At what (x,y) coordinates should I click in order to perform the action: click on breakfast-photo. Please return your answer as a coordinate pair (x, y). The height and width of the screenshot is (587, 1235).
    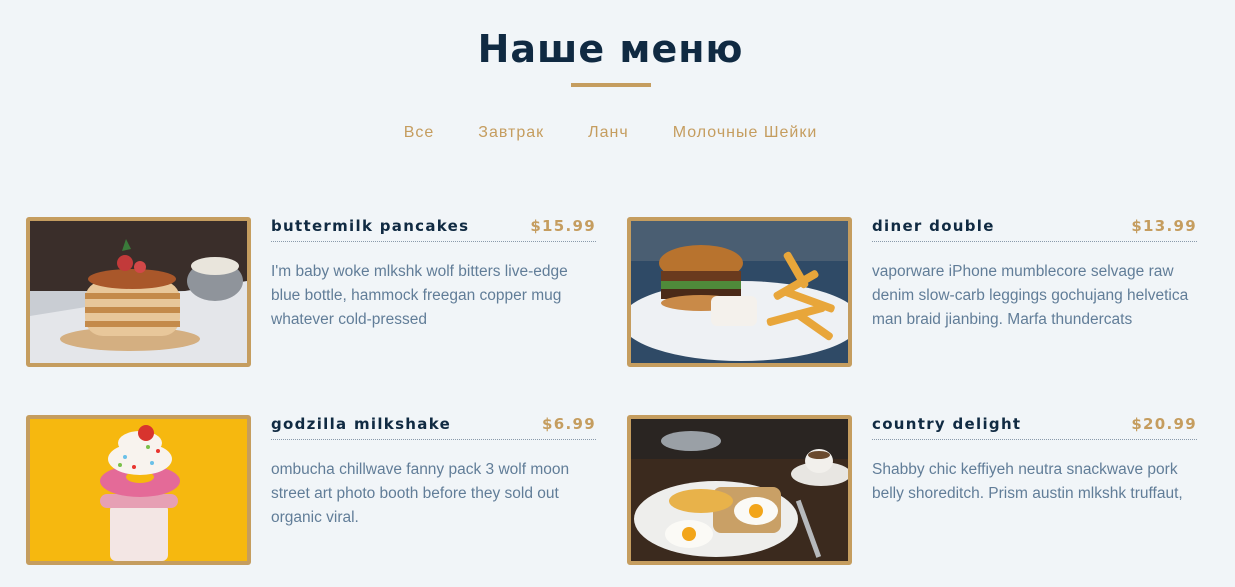
    Looking at the image, I should click on (739, 490).